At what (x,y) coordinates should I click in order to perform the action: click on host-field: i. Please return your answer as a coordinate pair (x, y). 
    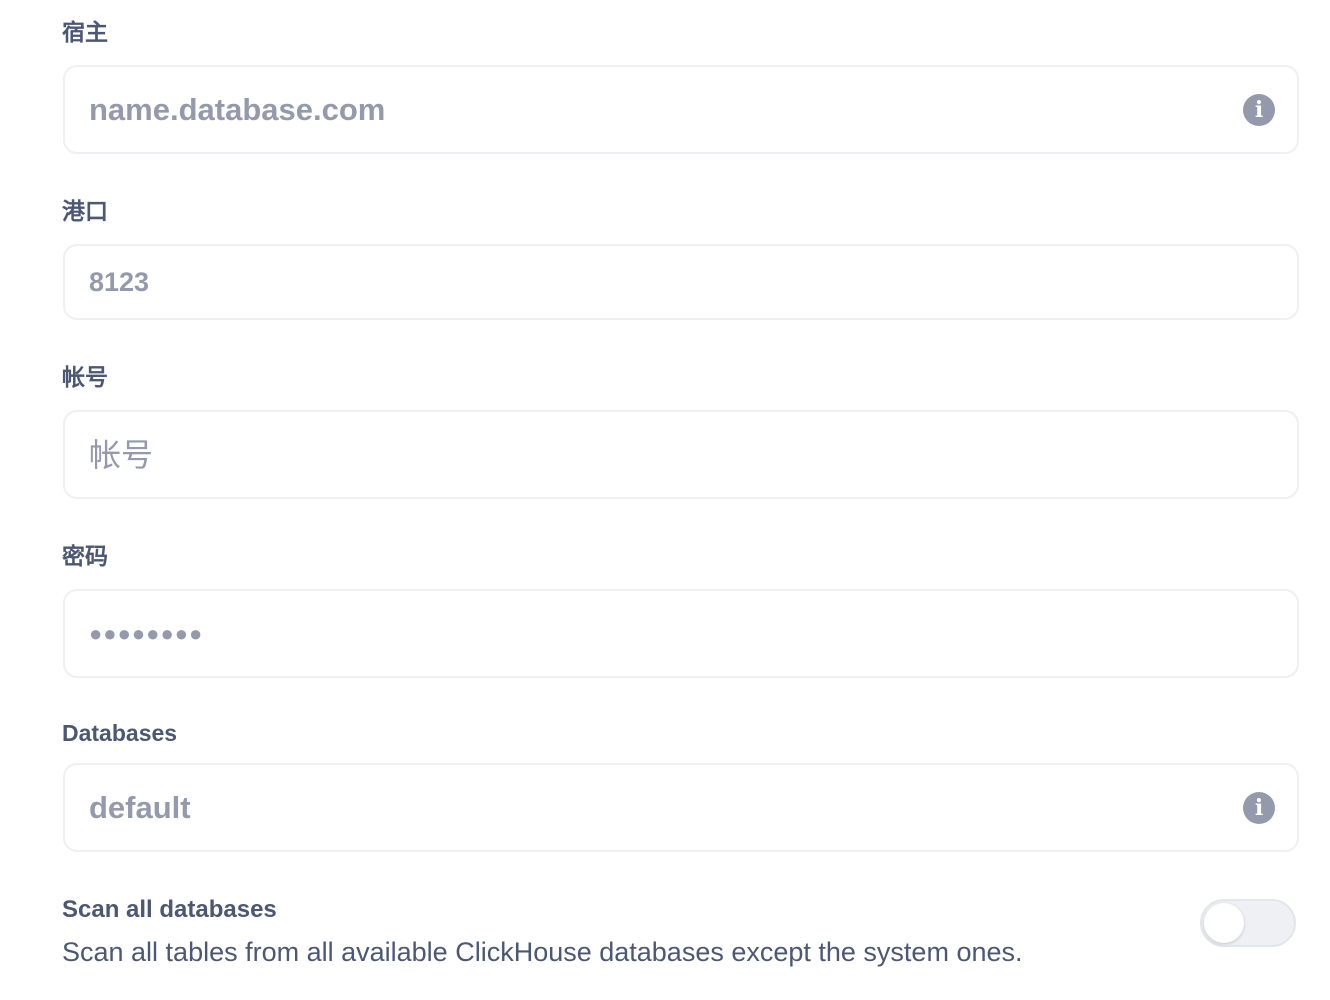
    Looking at the image, I should click on (681, 109).